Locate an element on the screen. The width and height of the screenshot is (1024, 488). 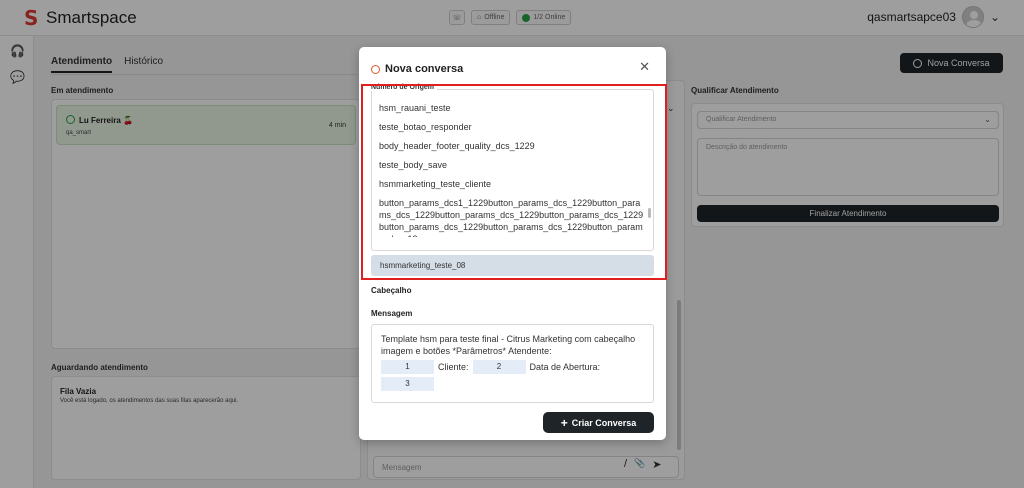
modal-header: Nova conversa is located at coordinates (417, 69).